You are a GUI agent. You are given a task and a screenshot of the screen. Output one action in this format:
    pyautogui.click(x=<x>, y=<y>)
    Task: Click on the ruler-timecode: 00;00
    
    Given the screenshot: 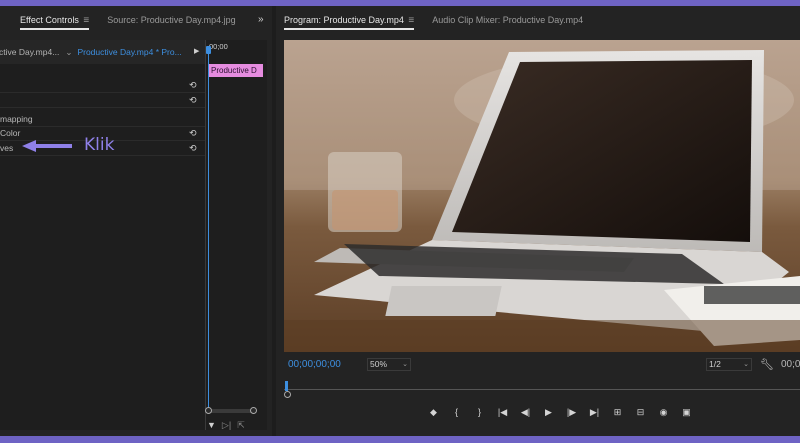 What is the action you would take?
    pyautogui.click(x=218, y=46)
    